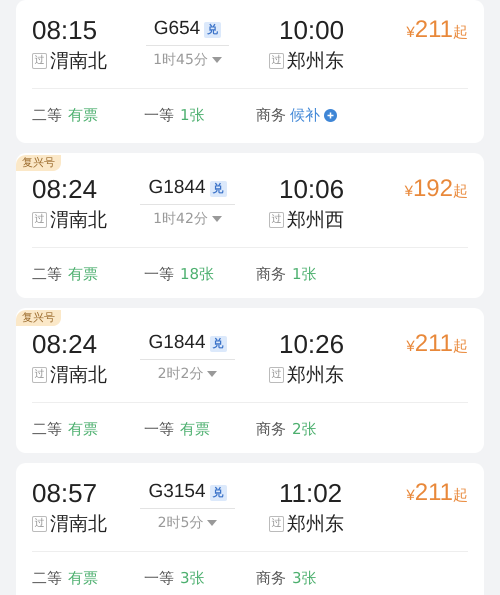  Describe the element at coordinates (436, 189) in the screenshot. I see `price: ¥192起` at that location.